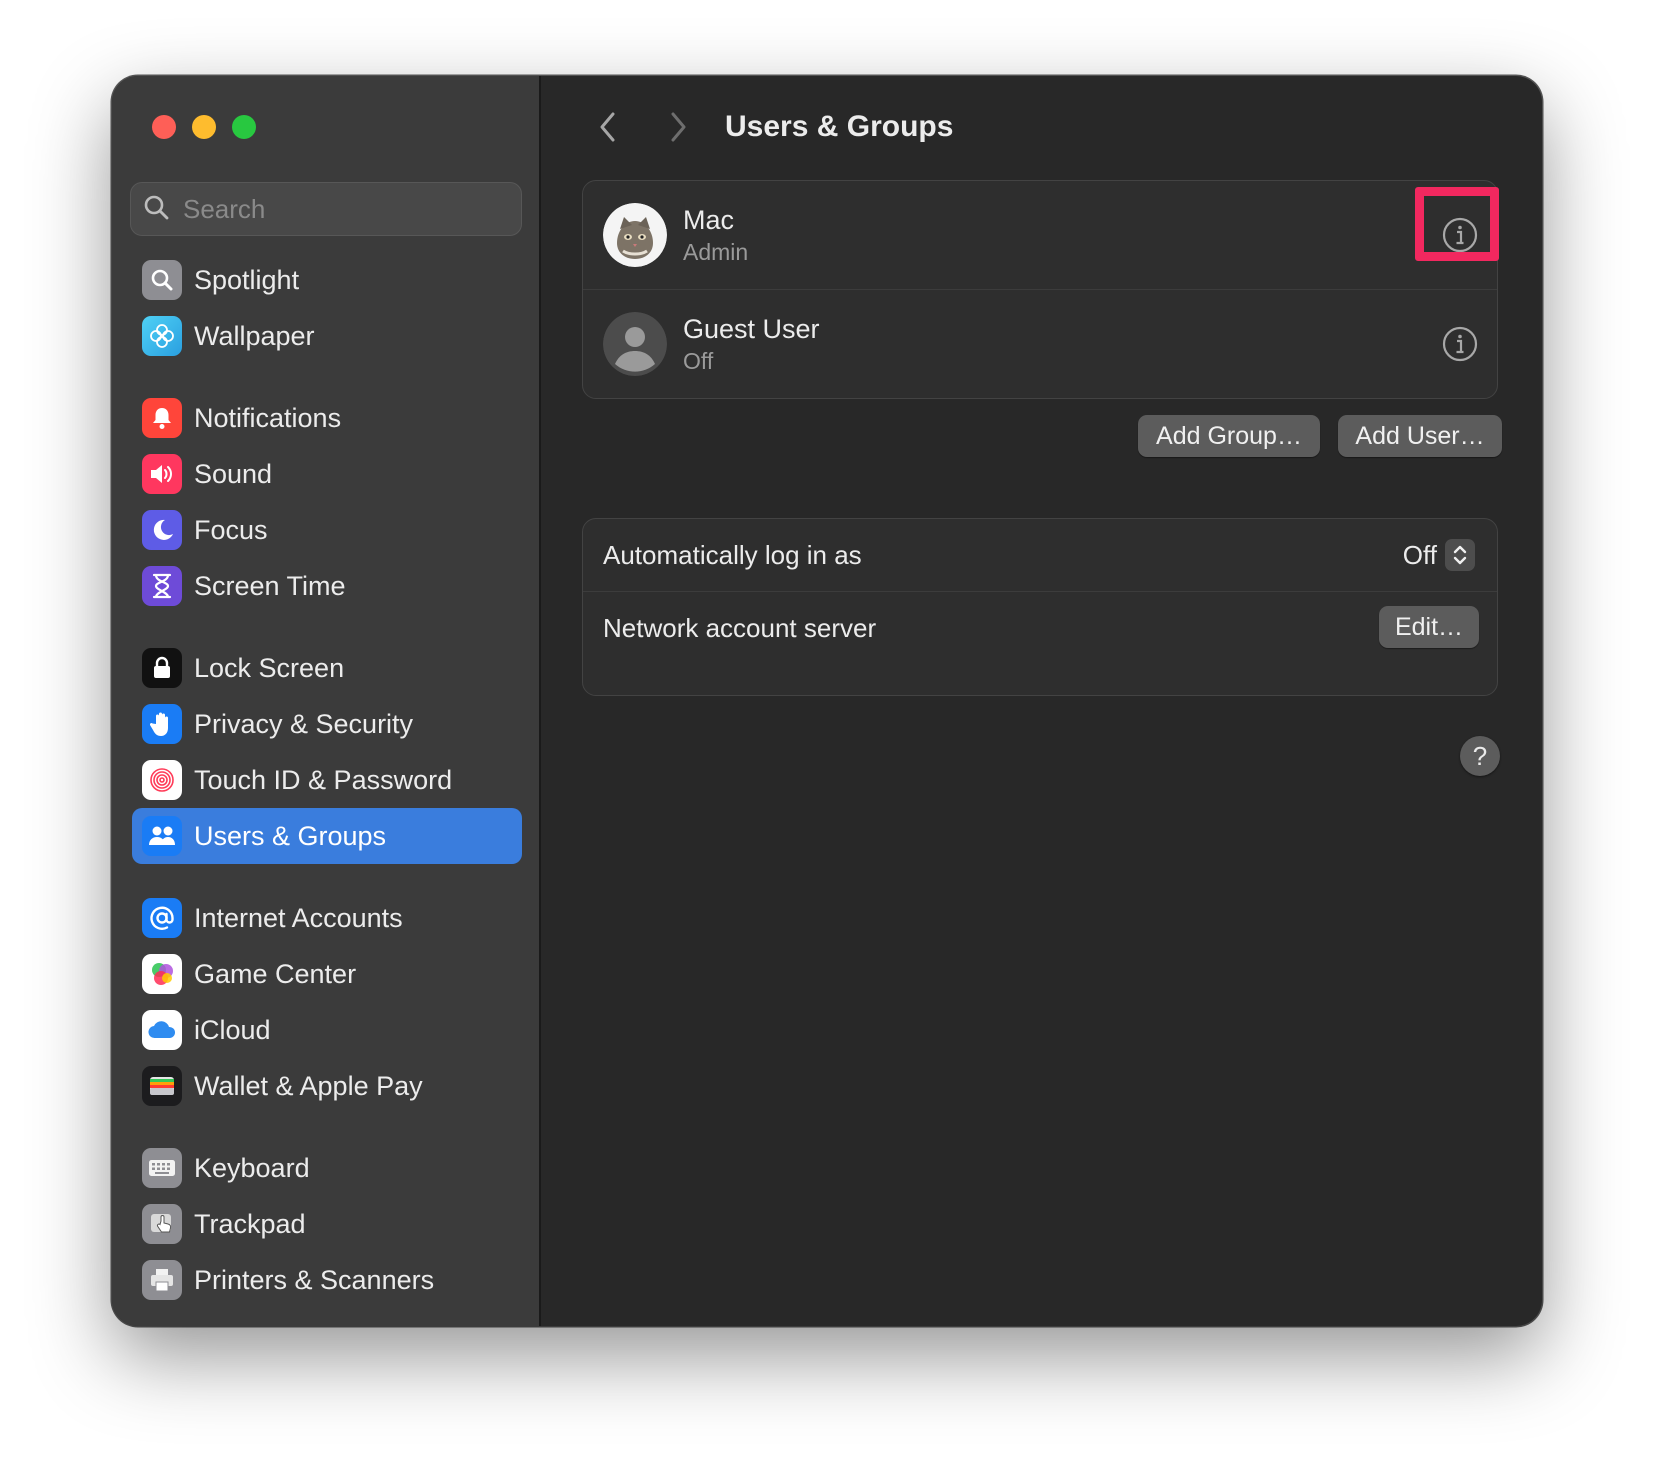 This screenshot has width=1654, height=1474. Describe the element at coordinates (162, 474) in the screenshot. I see `sound-icon` at that location.